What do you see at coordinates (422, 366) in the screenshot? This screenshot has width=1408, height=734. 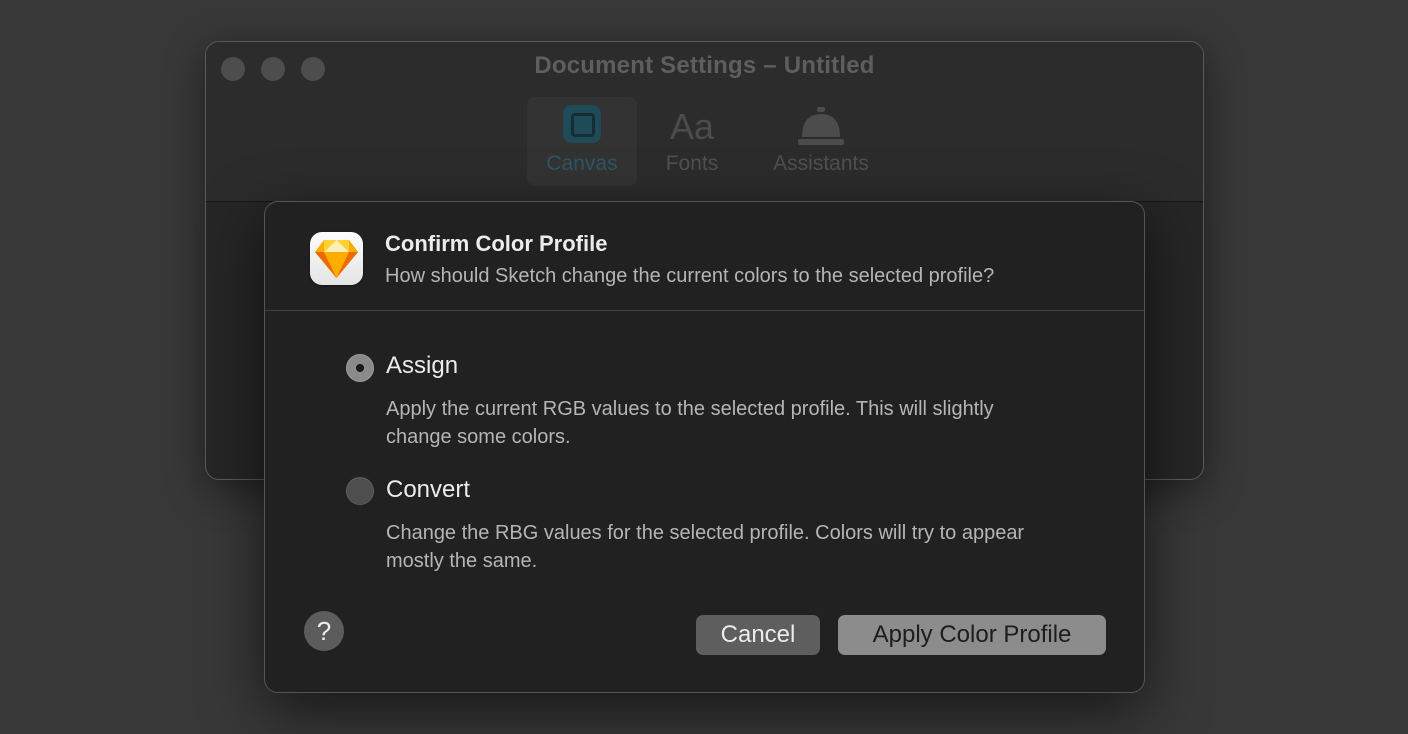 I see `assign-label: Assign` at bounding box center [422, 366].